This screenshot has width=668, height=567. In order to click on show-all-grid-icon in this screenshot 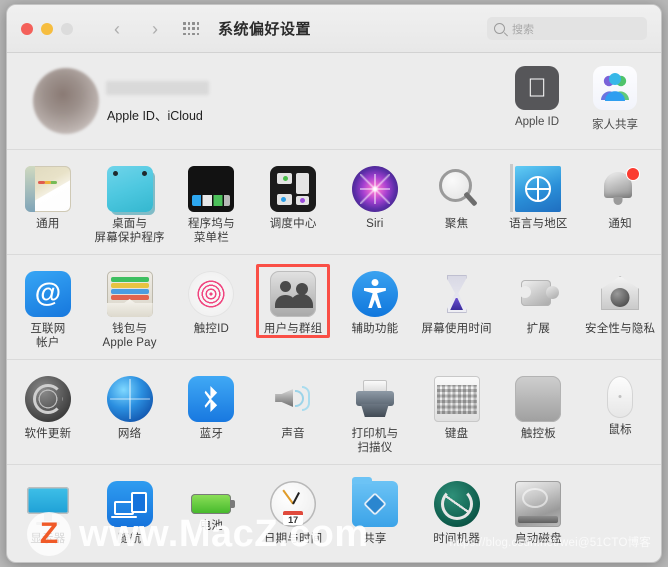, I will do `click(191, 29)`.